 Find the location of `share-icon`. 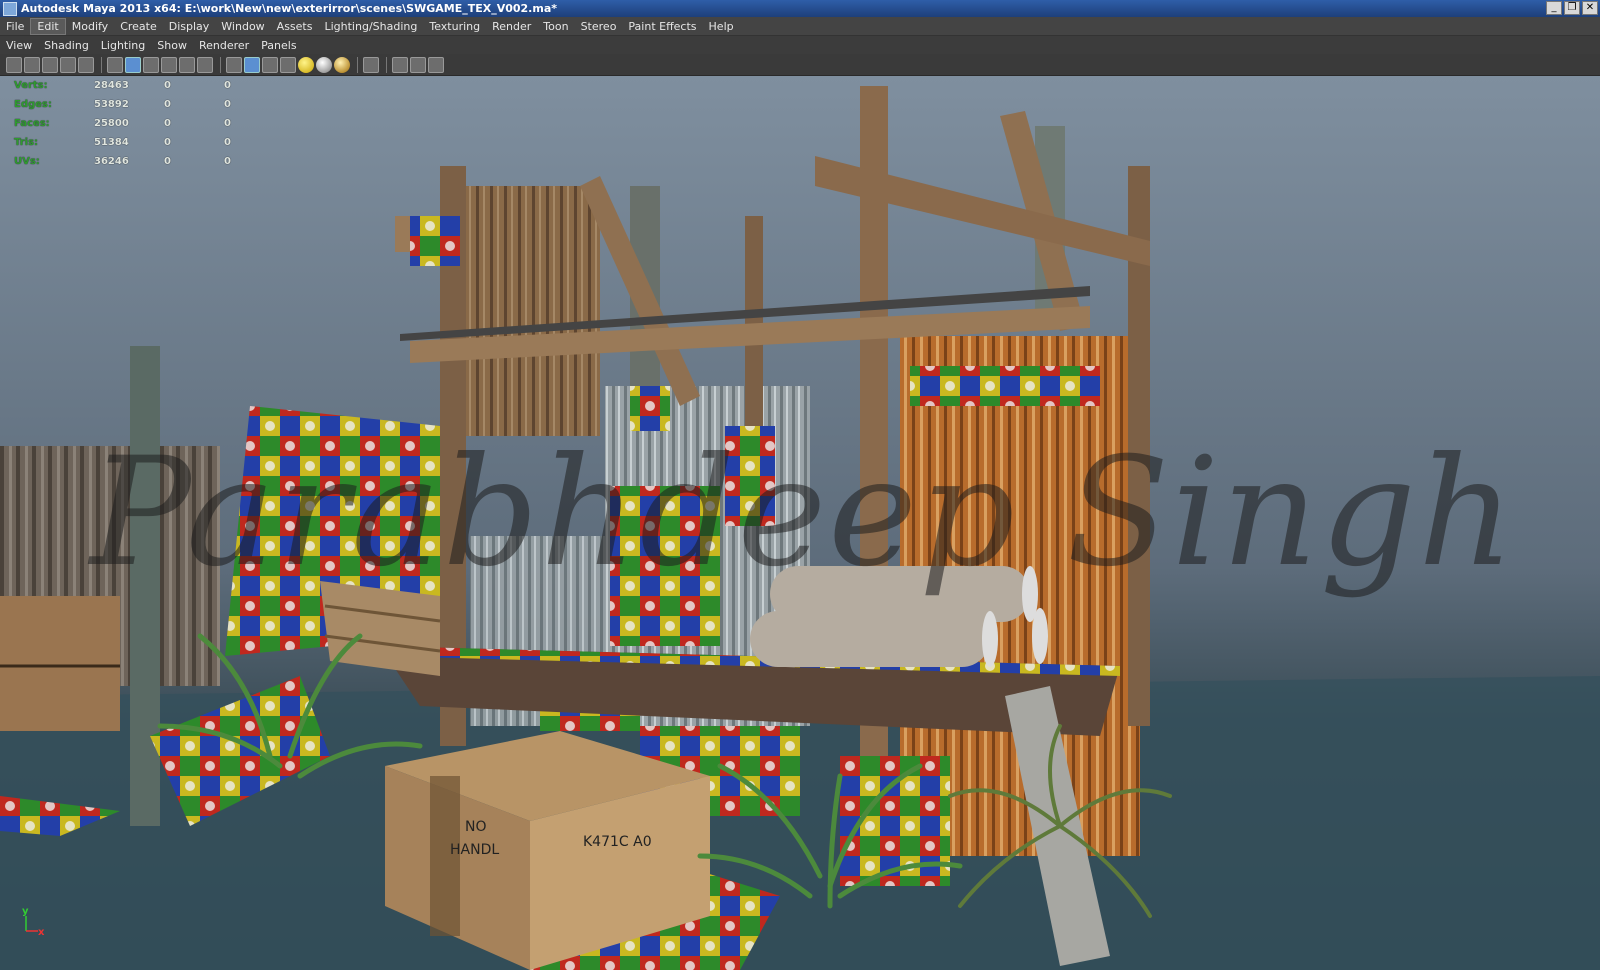

share-icon is located at coordinates (436, 64).